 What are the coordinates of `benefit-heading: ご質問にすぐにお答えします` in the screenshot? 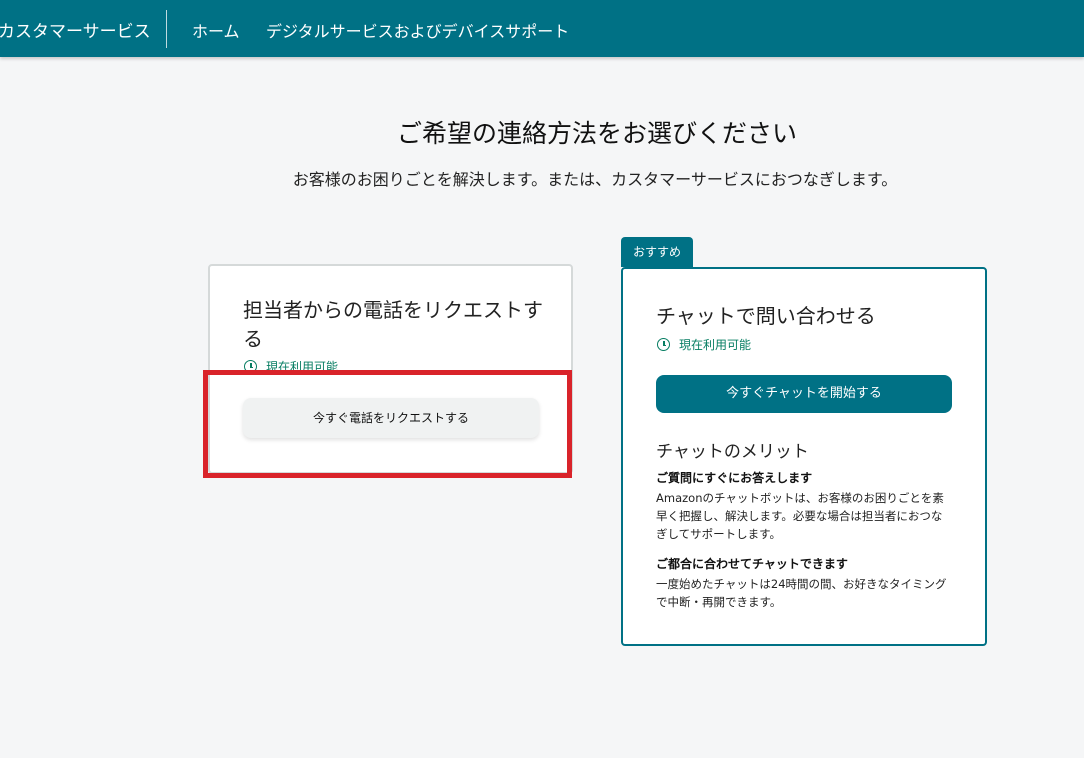 It's located at (734, 478).